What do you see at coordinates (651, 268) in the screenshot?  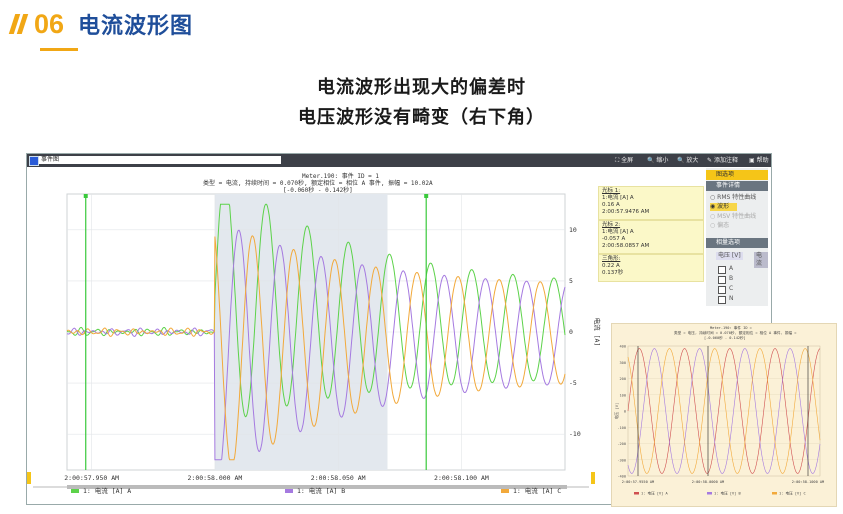 I see `delta-box: 三角形: 0.22 A 0.137秒` at bounding box center [651, 268].